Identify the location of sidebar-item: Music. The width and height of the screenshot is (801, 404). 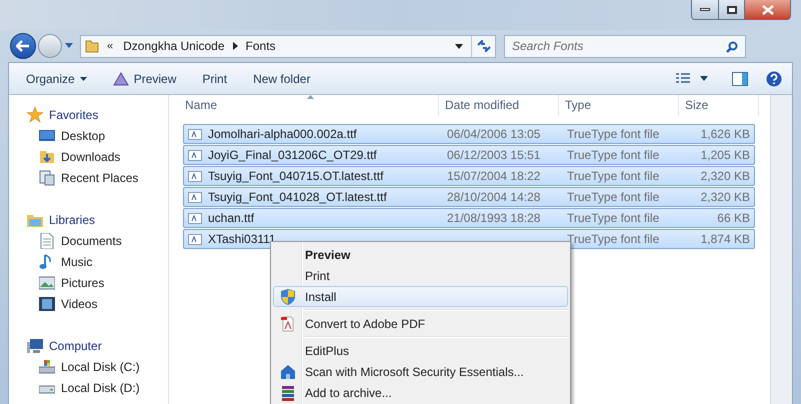
(97, 261).